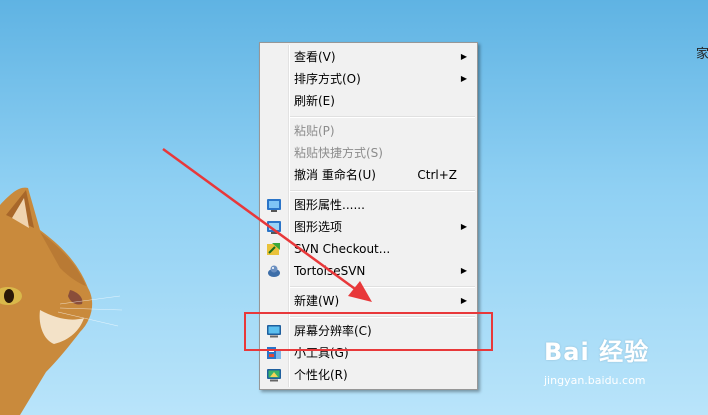  Describe the element at coordinates (597, 352) in the screenshot. I see `watermark-brand: Bai 经验` at that location.